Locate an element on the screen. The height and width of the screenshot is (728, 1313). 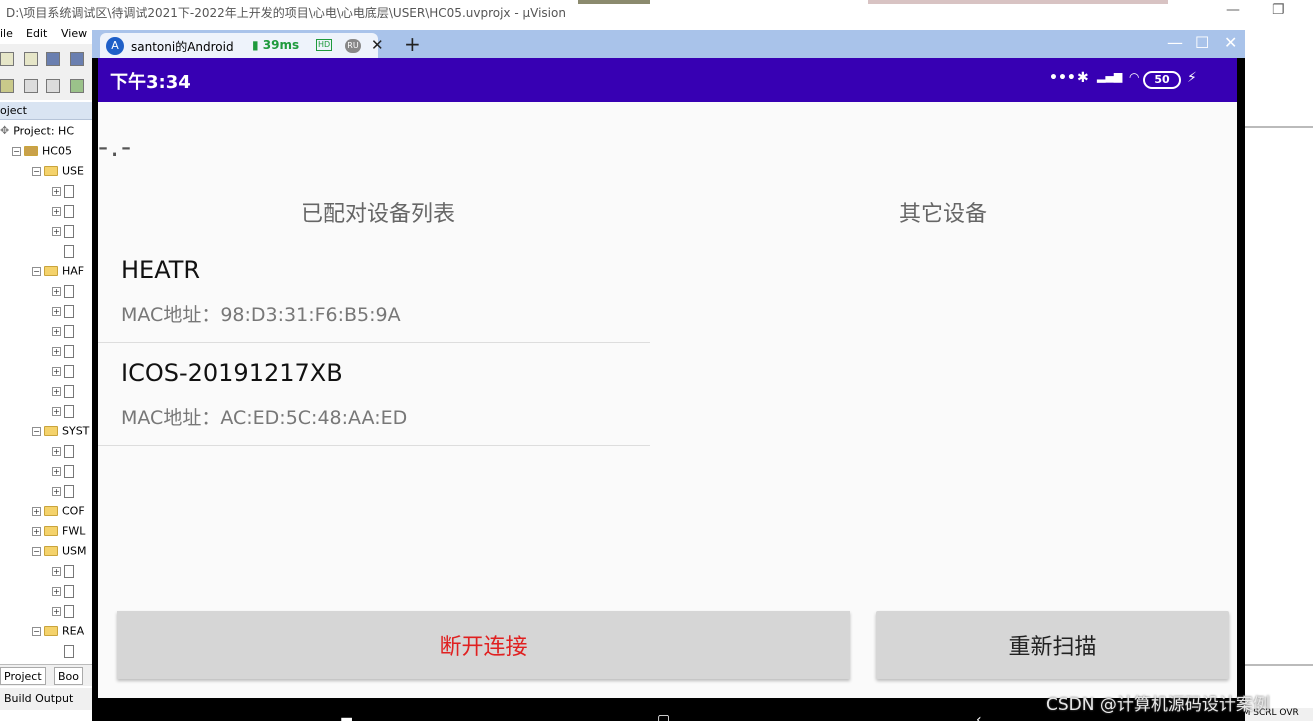
battery-indicator: 50 is located at coordinates (1162, 80).